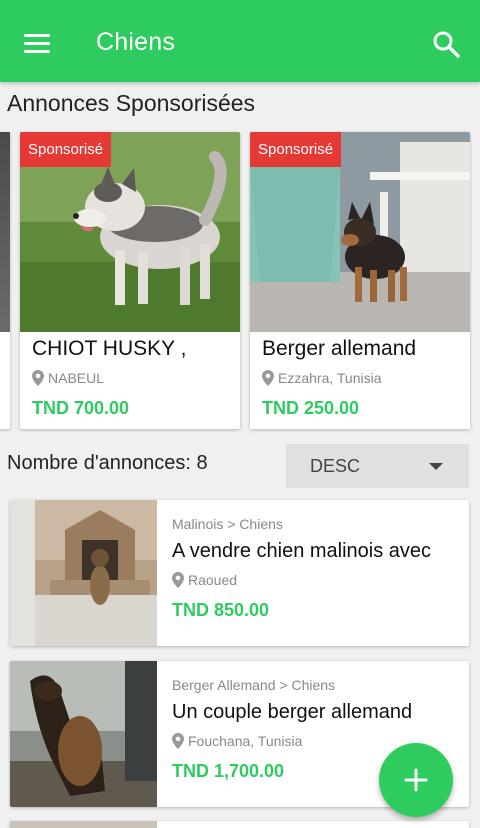  What do you see at coordinates (81, 408) in the screenshot?
I see `sponsored-card-price: TND 700.00` at bounding box center [81, 408].